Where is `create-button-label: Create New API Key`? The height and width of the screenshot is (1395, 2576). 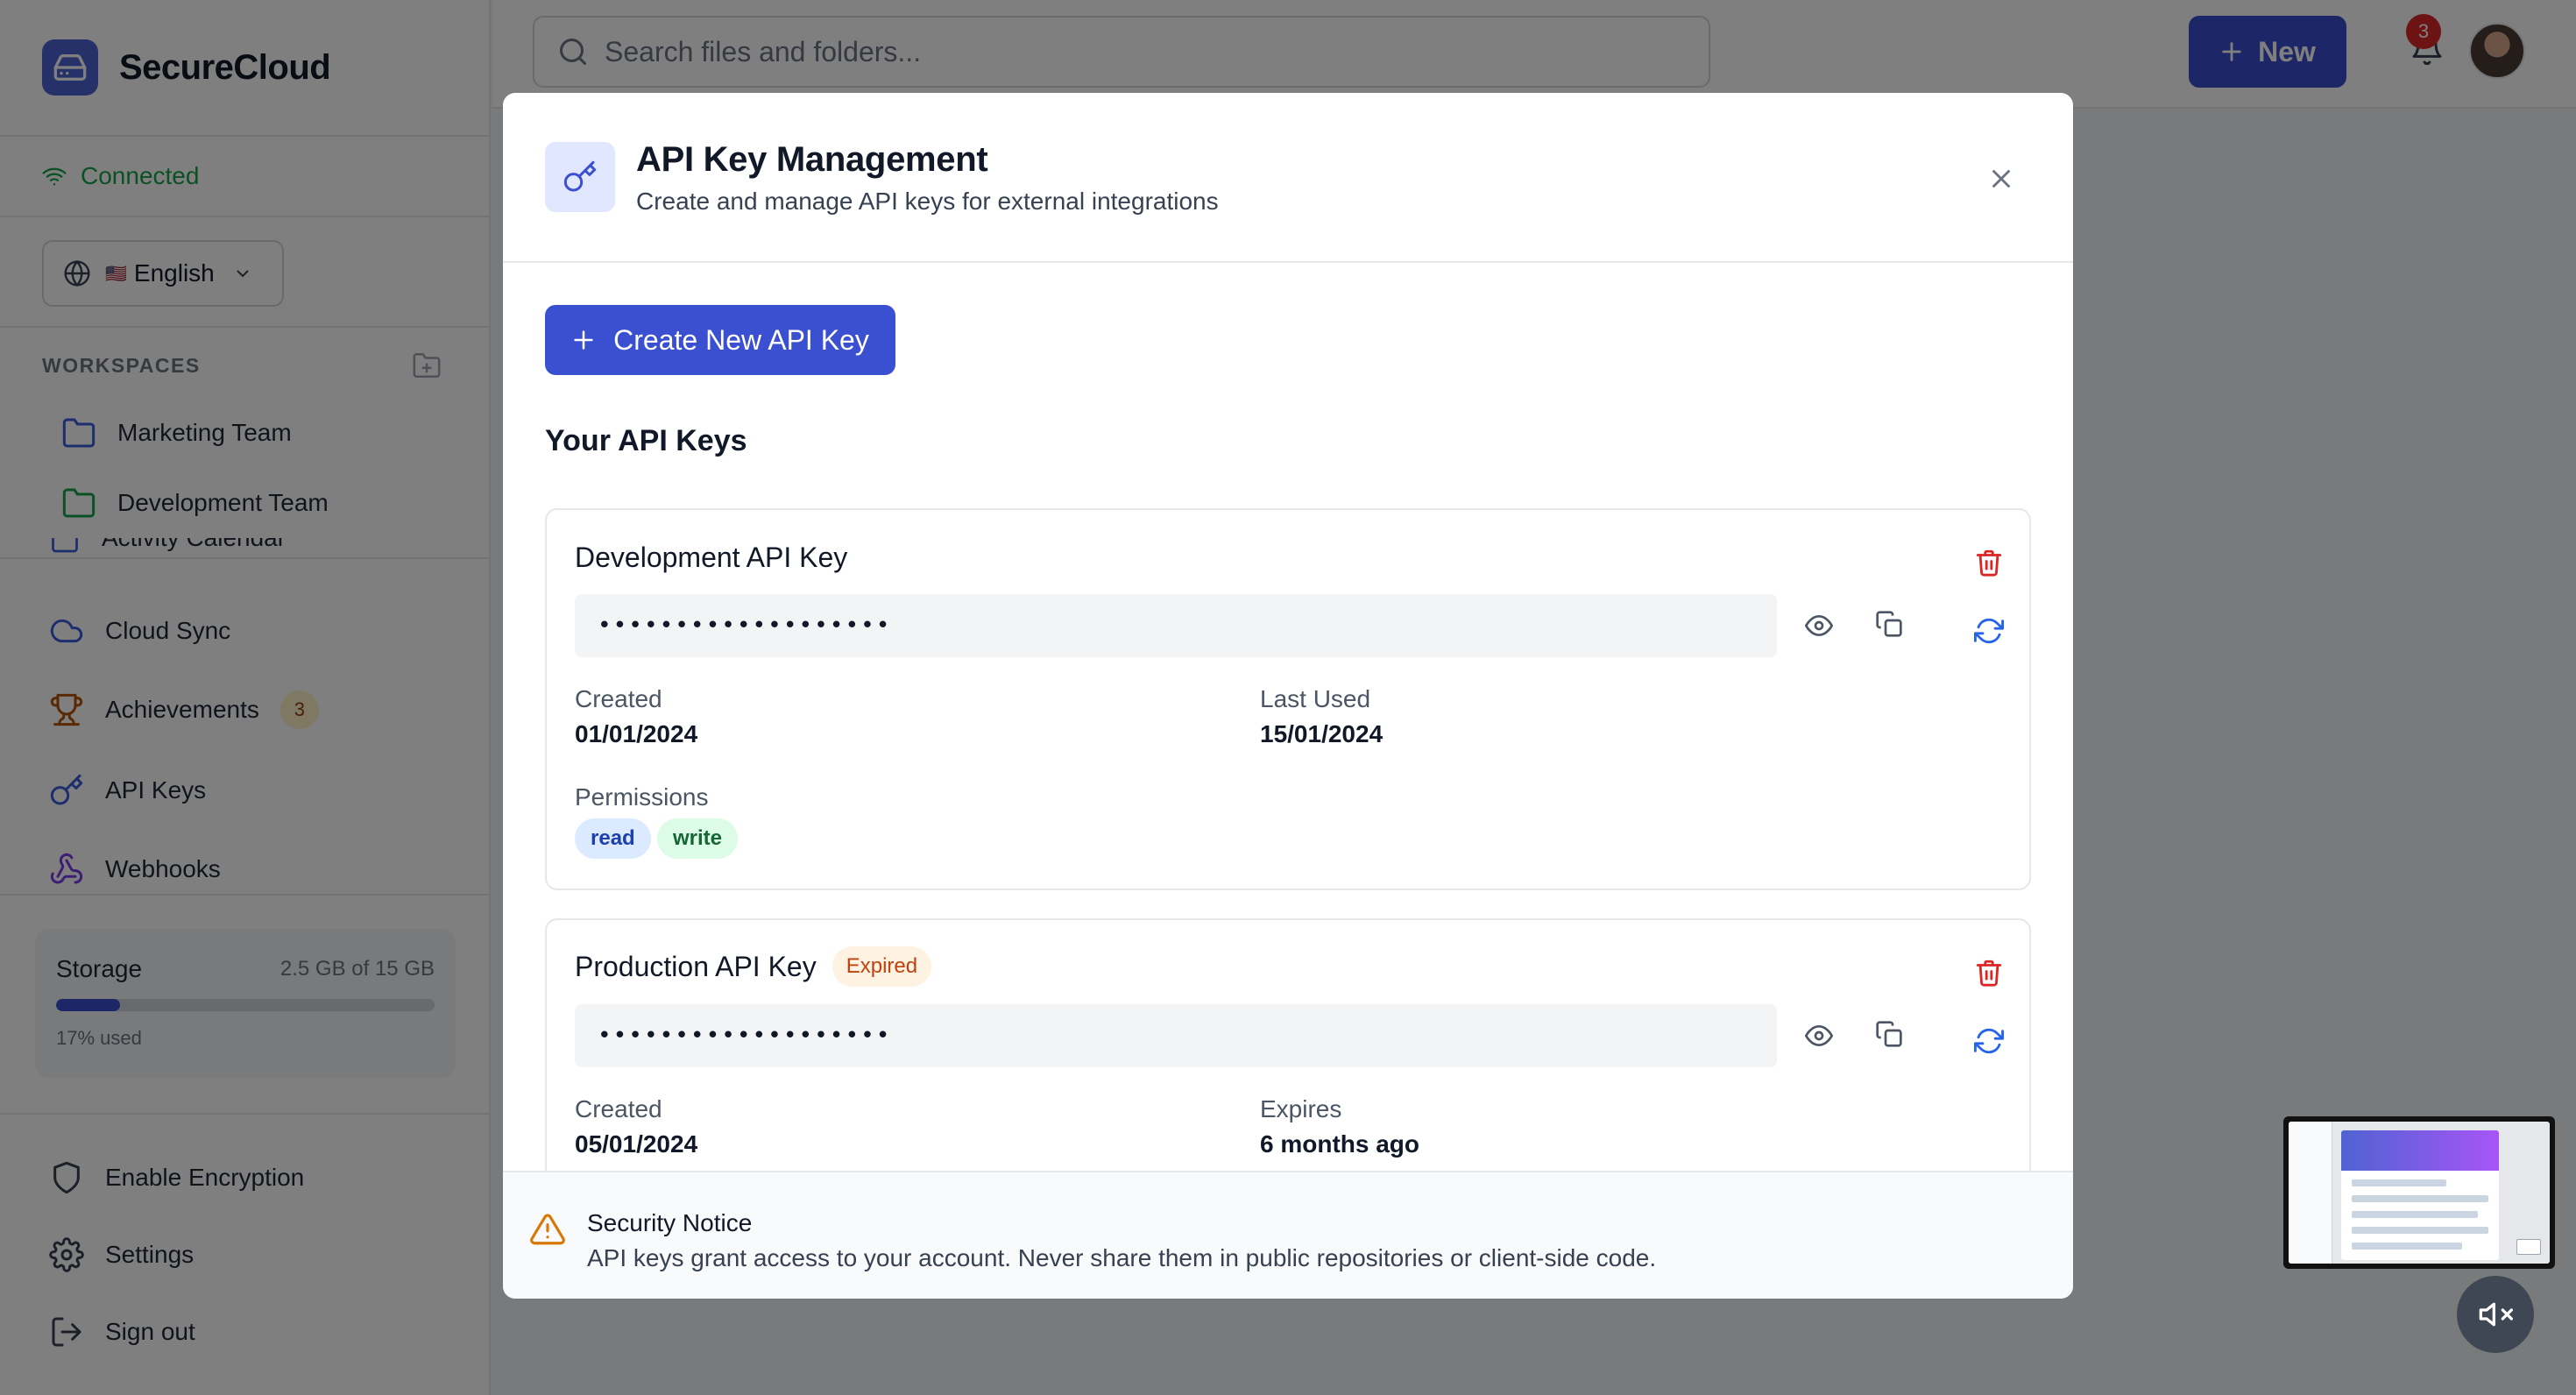 create-button-label: Create New API Key is located at coordinates (741, 339).